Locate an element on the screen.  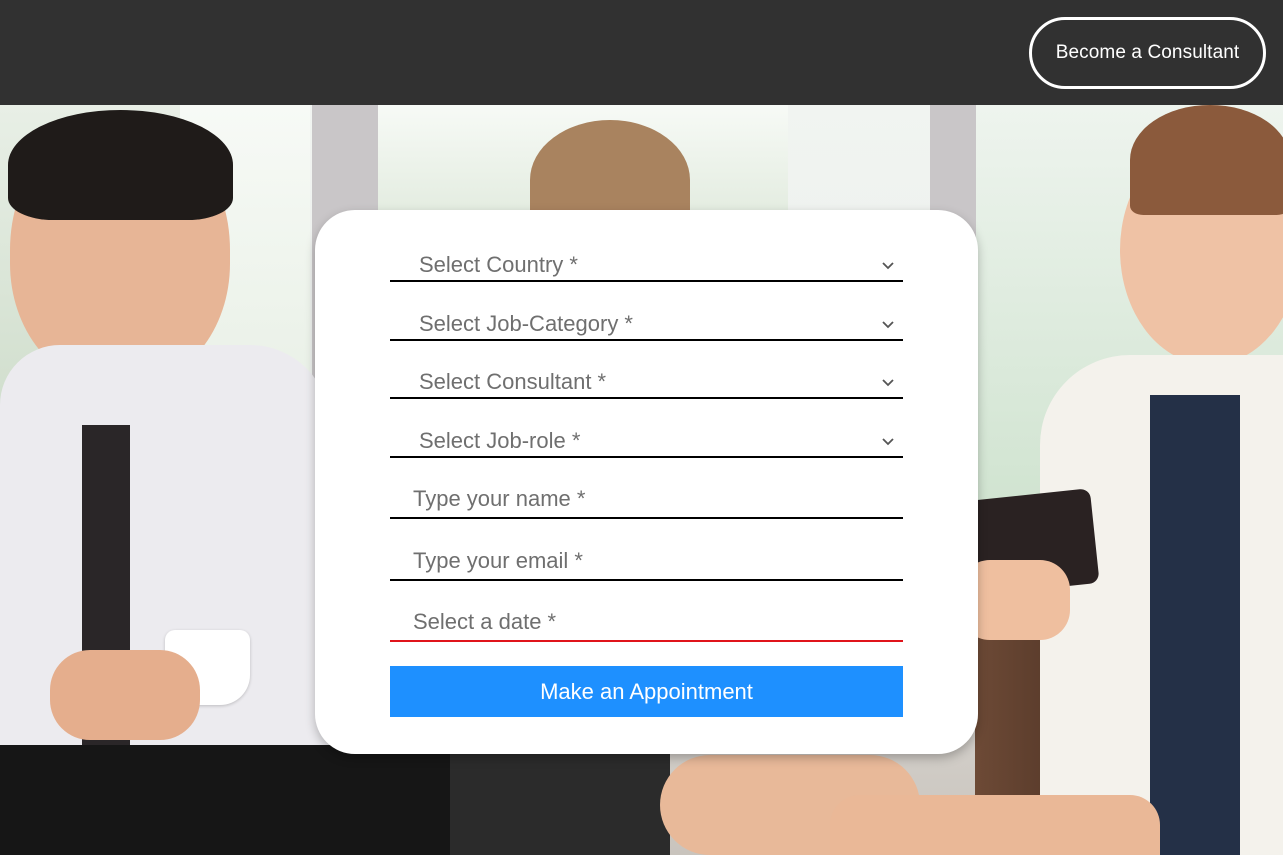
make-appointment-button: Make an Appointment is located at coordinates (646, 691).